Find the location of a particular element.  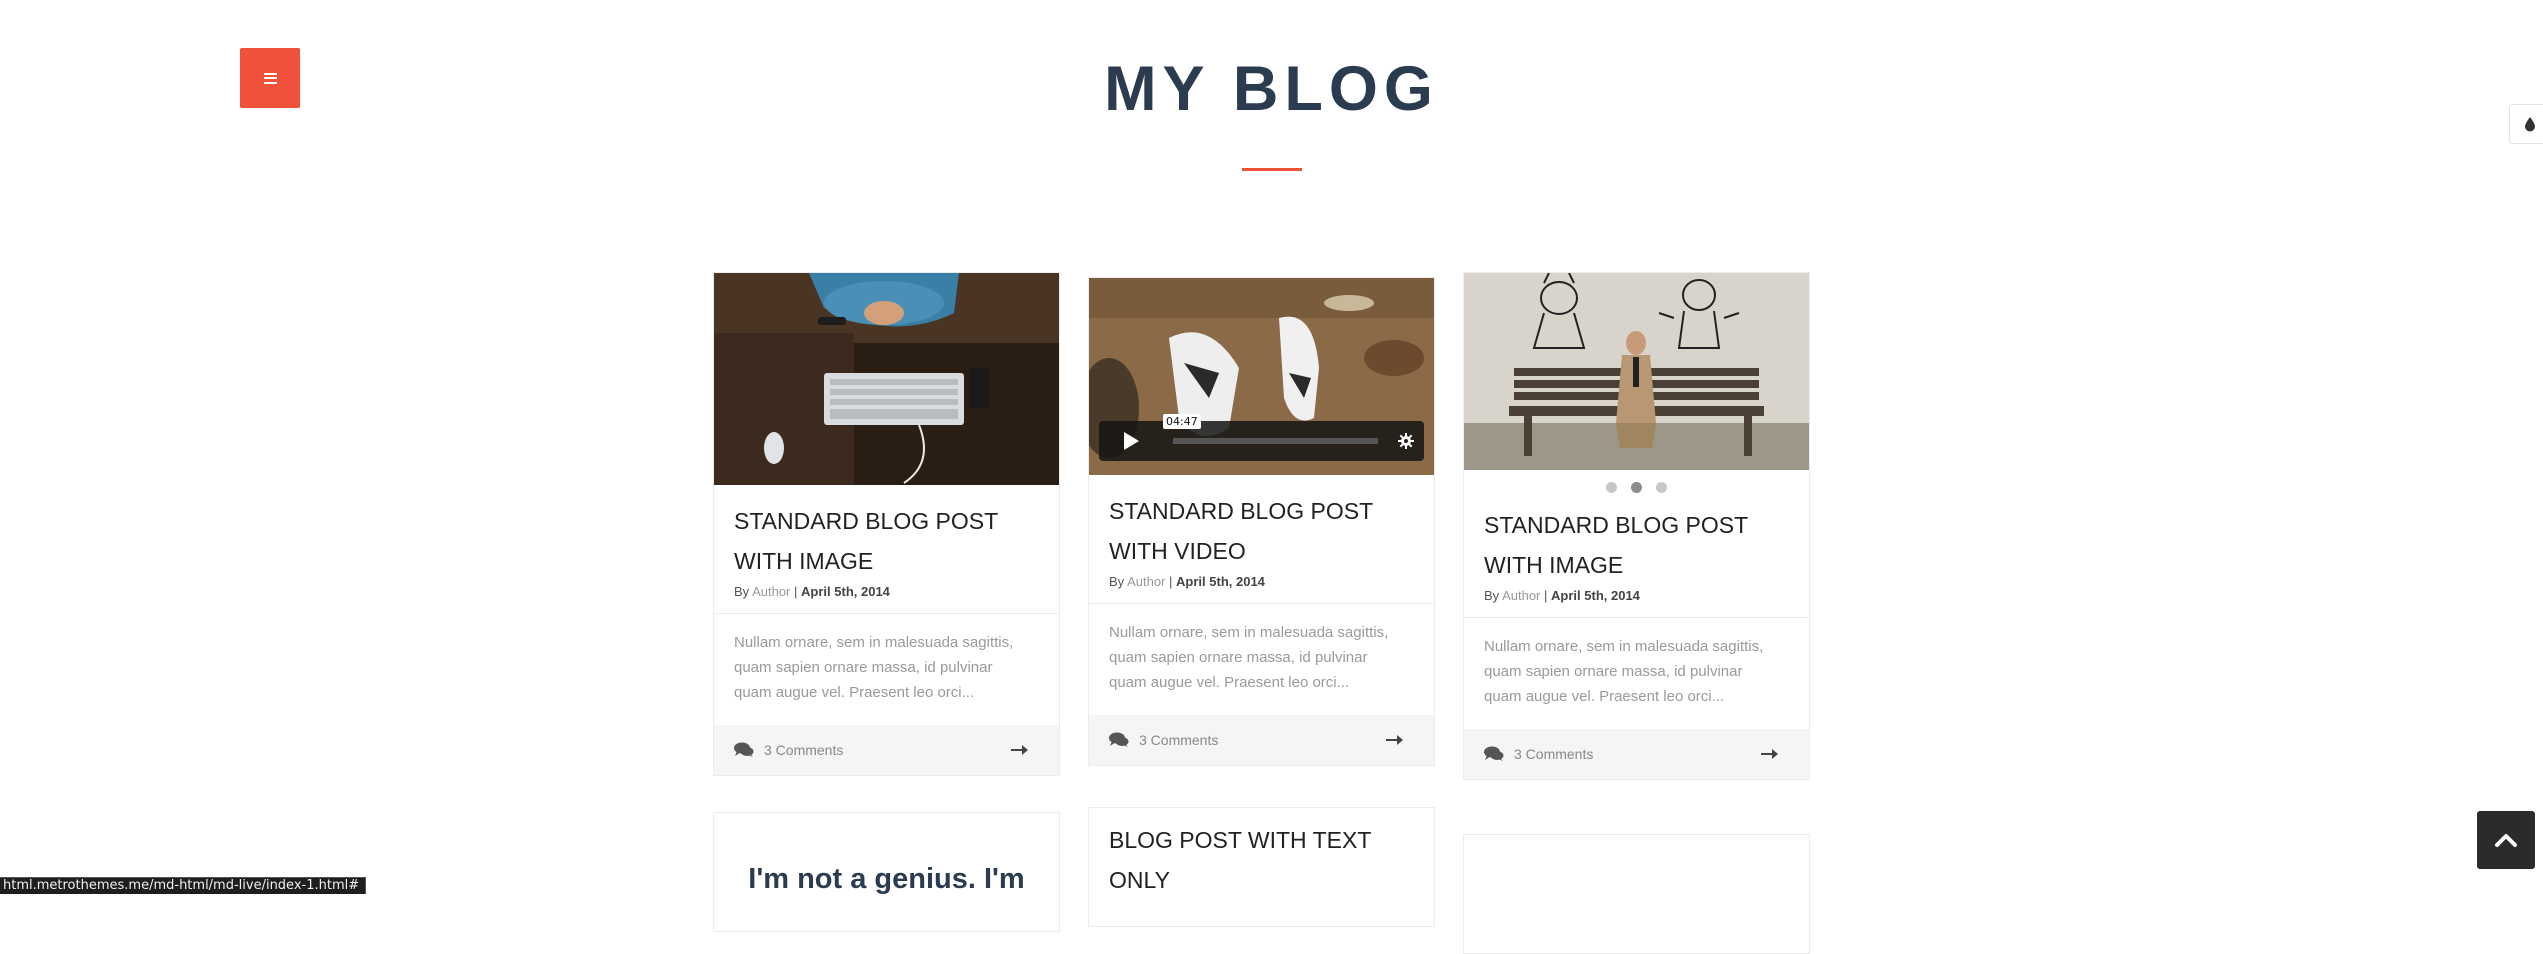

video-controls: 04:47 is located at coordinates (1261, 437).